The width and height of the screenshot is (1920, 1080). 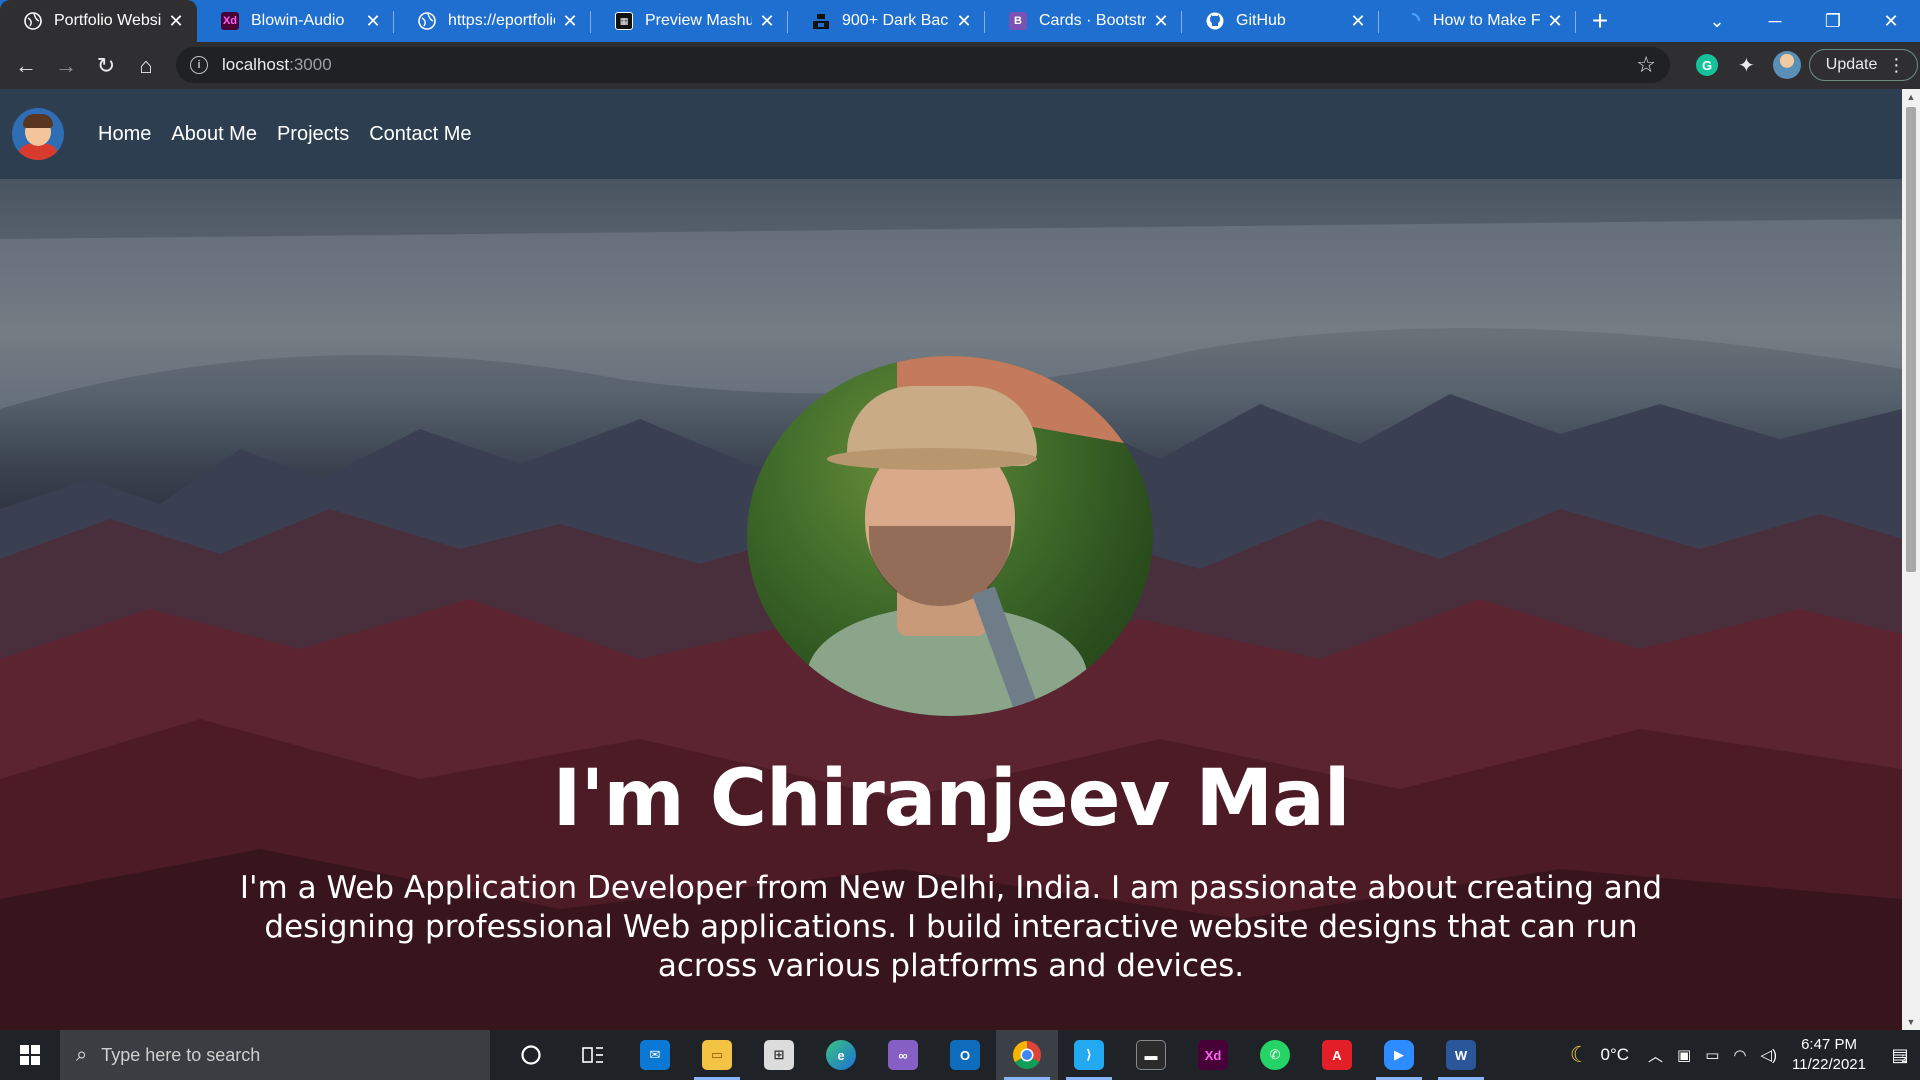 I want to click on loading-icon, so click(x=1412, y=21).